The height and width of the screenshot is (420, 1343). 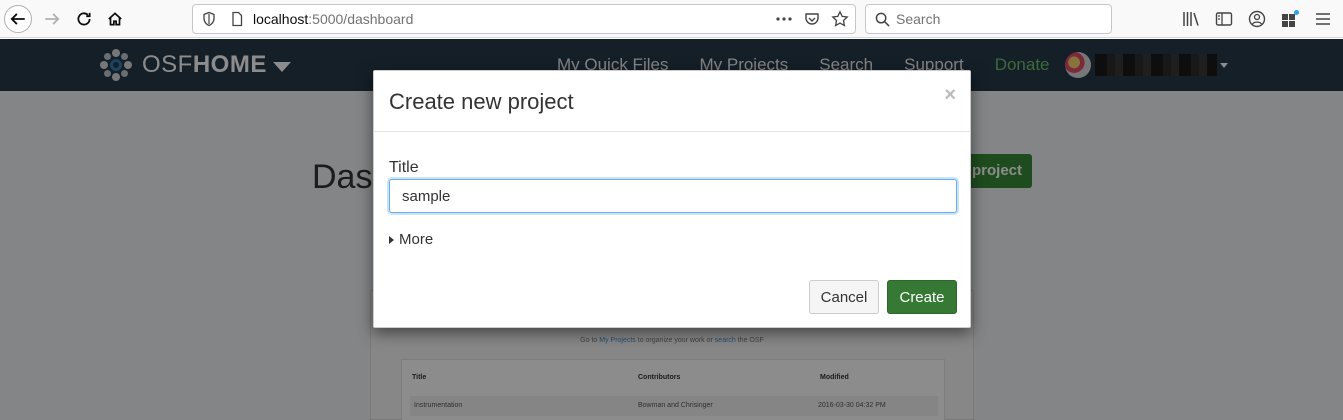 I want to click on account-icon, so click(x=1257, y=19).